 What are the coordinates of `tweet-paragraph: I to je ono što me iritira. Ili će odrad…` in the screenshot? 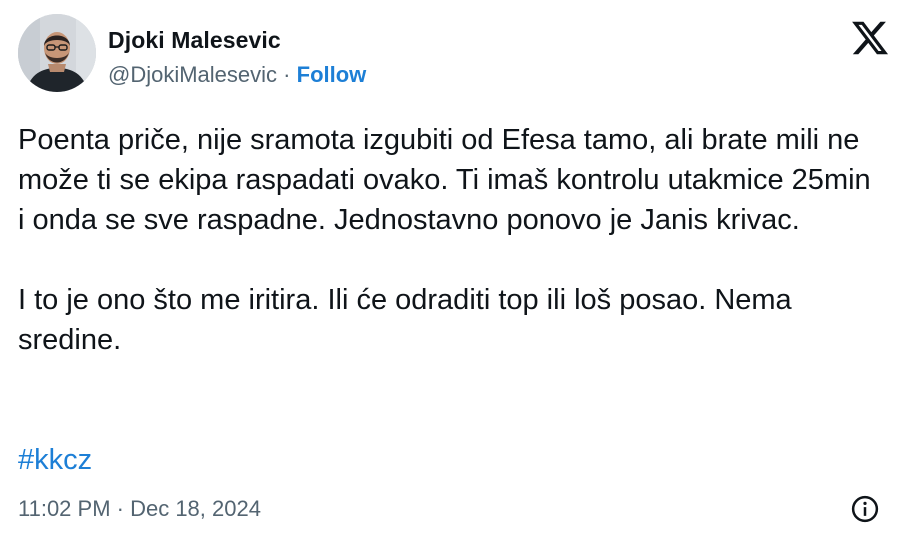 It's located at (405, 320).